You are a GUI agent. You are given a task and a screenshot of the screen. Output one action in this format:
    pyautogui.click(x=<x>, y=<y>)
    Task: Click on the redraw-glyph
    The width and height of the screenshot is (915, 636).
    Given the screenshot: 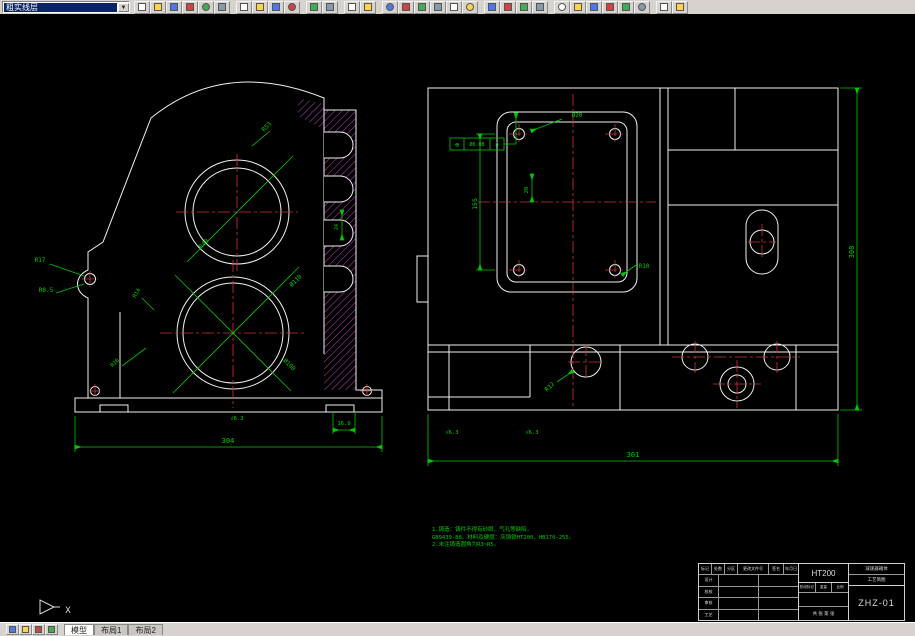 What is the action you would take?
    pyautogui.click(x=470, y=7)
    